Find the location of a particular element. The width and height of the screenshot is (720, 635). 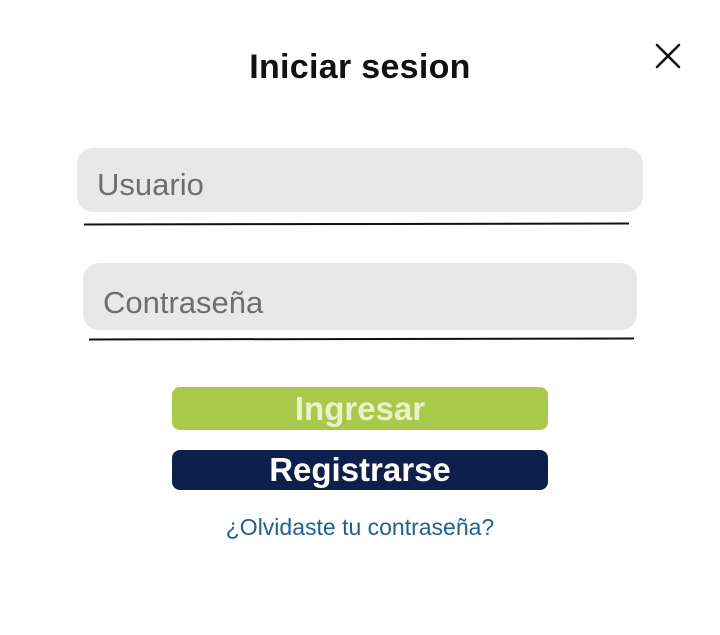

username-input is located at coordinates (360, 180).